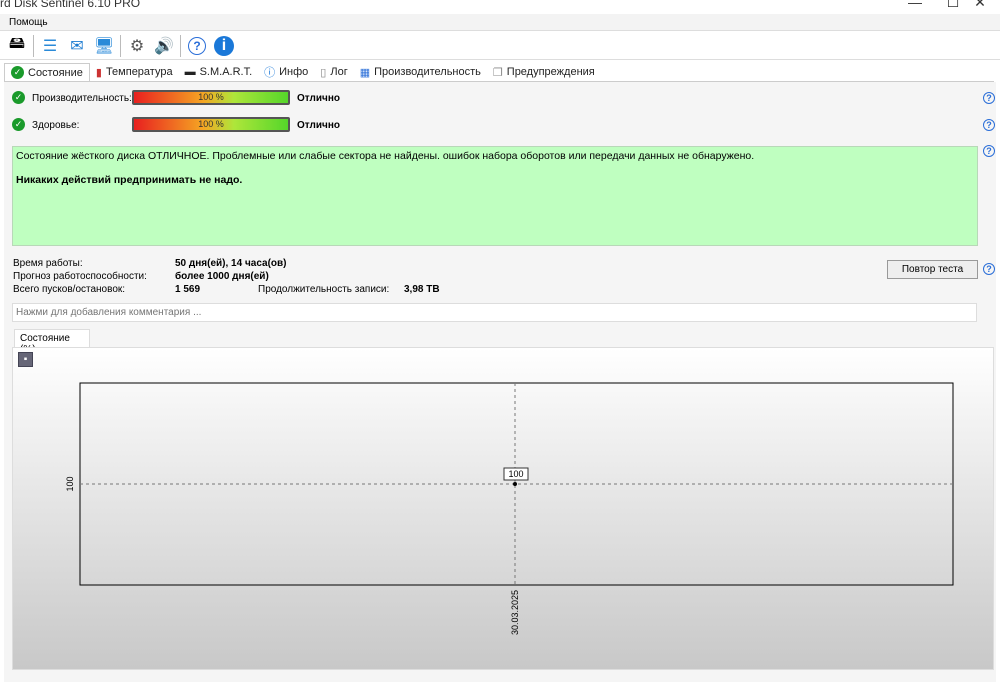  I want to click on x-tick-label: 30.03.2025, so click(515, 612).